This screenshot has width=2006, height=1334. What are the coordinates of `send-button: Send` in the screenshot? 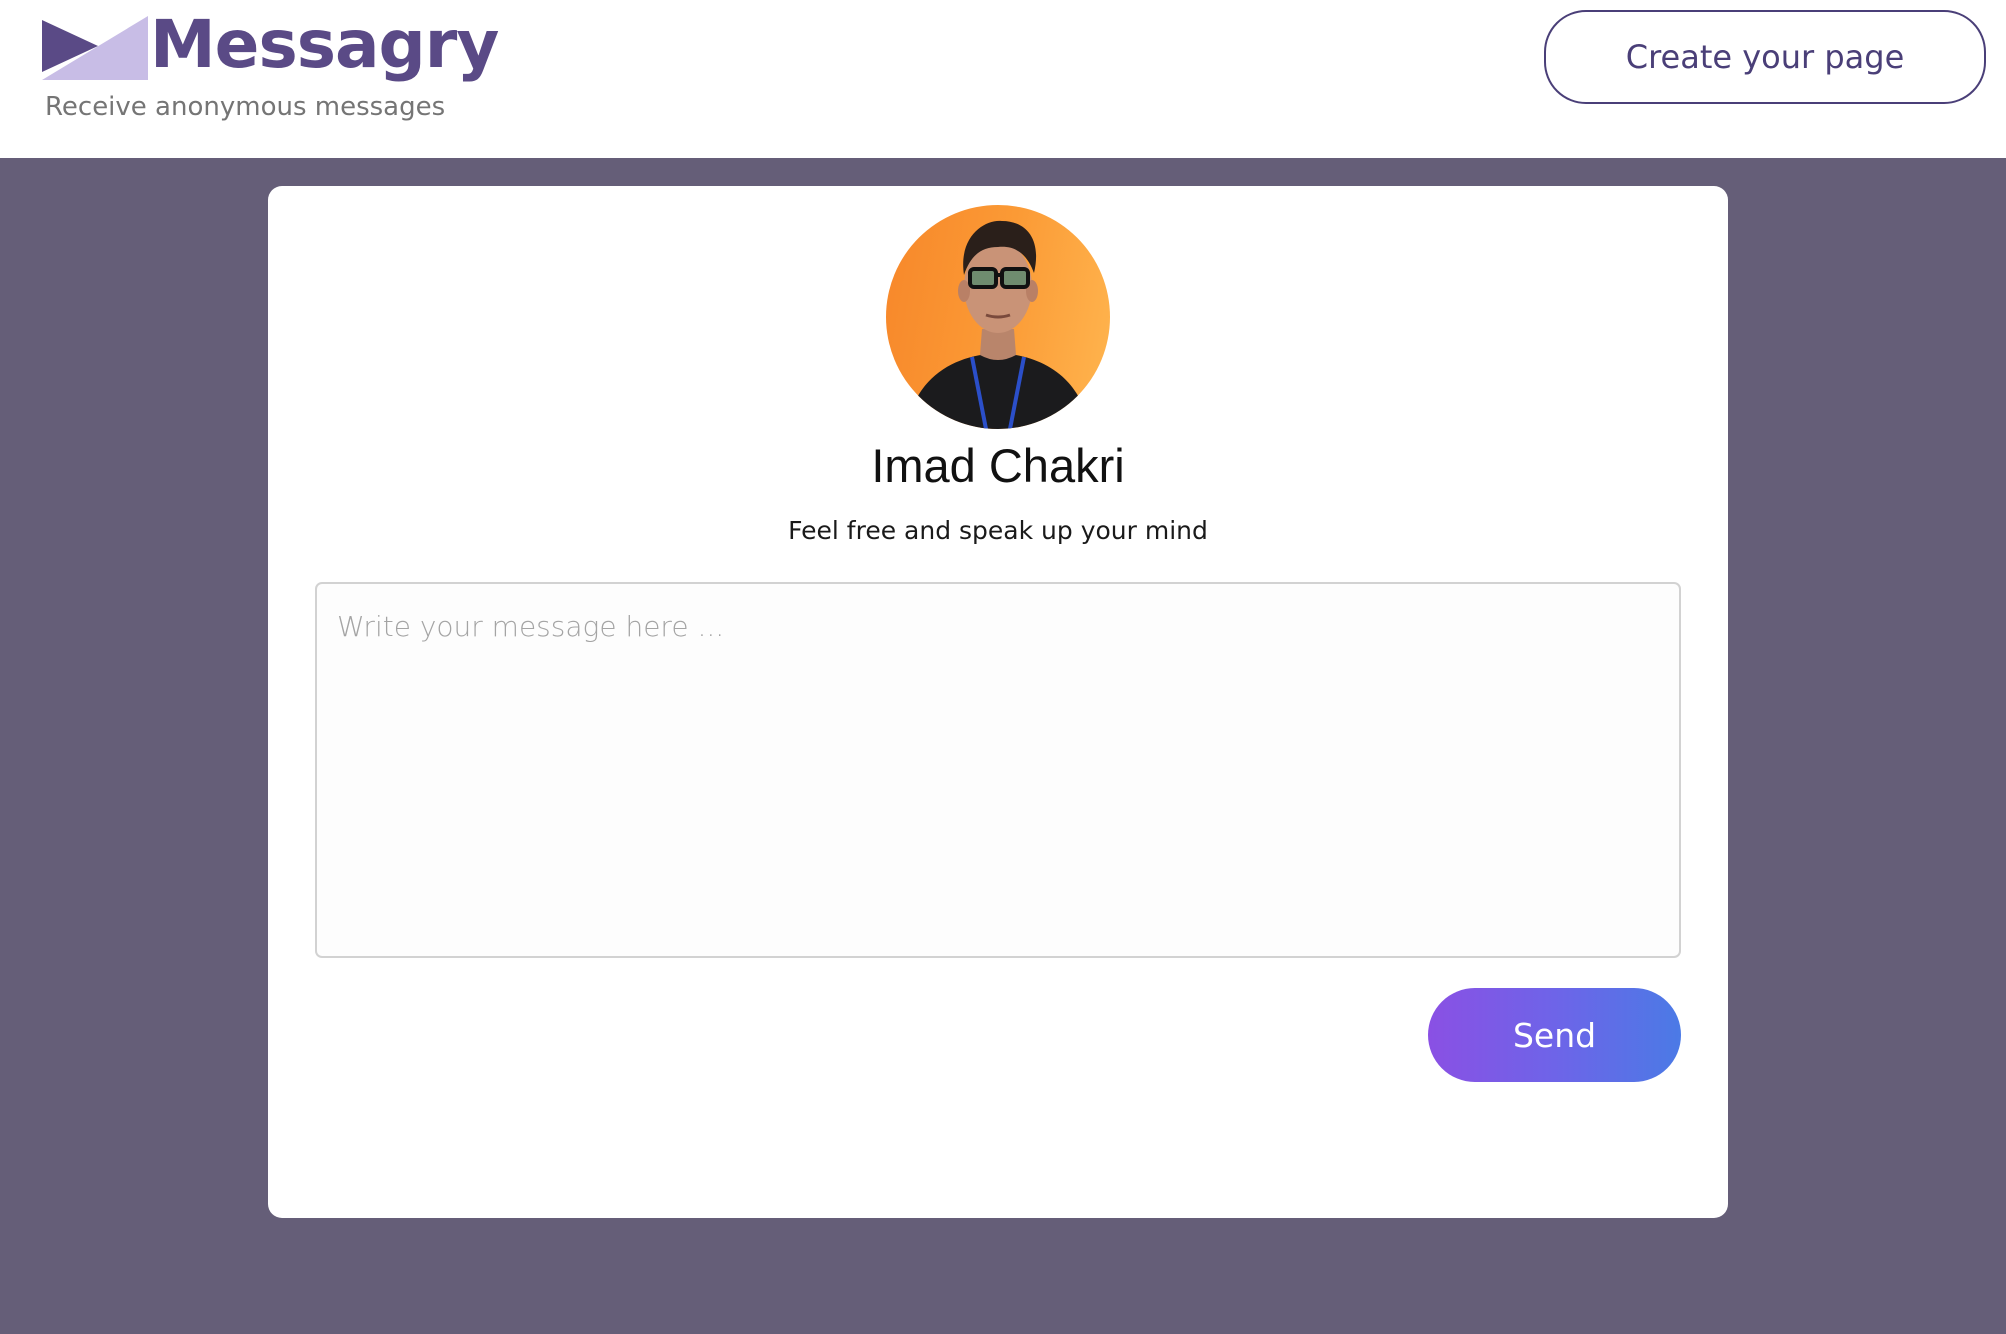 It's located at (1554, 1035).